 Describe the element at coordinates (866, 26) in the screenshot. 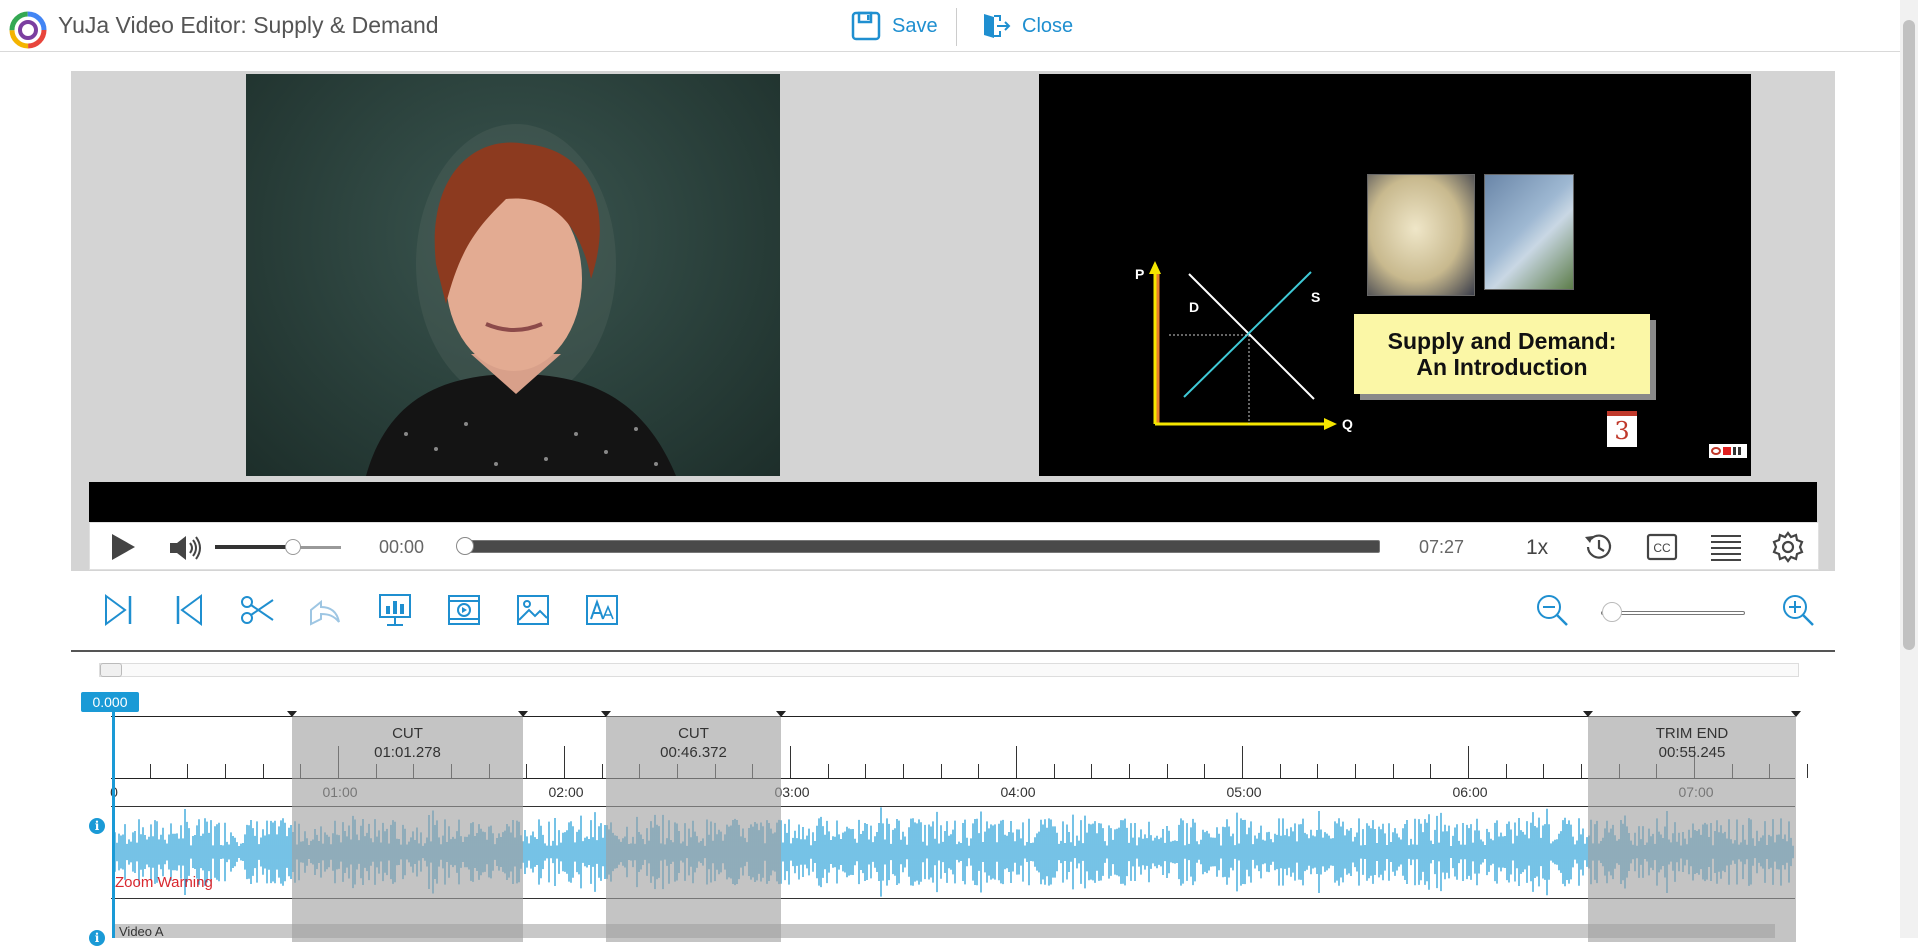

I see `floppy-disk-icon` at that location.